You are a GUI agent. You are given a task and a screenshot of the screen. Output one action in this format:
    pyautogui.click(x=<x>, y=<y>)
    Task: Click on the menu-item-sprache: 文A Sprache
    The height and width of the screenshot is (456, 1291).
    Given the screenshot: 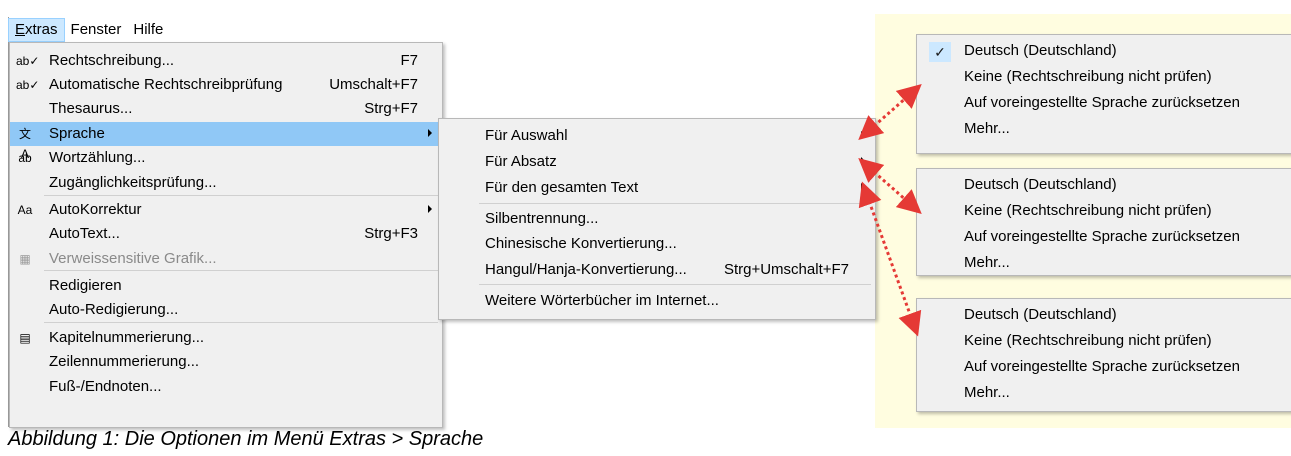 What is the action you would take?
    pyautogui.click(x=226, y=141)
    